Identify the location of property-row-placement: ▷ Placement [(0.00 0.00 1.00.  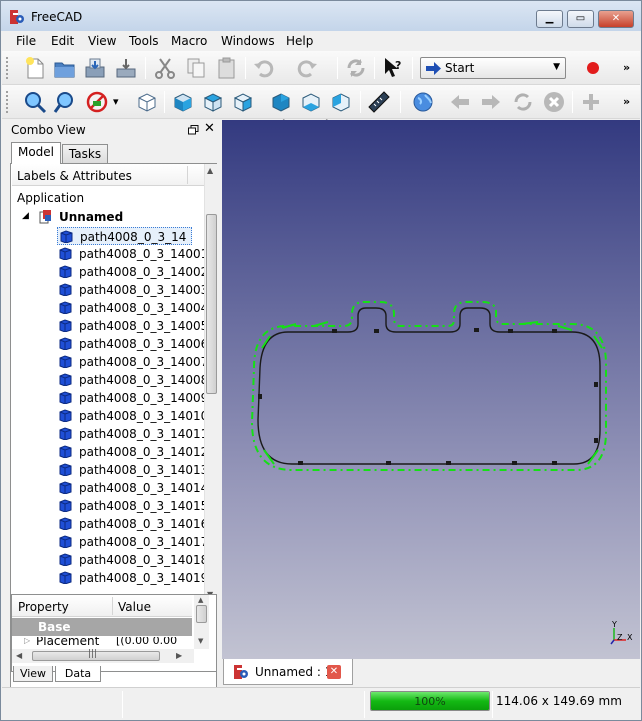
(102, 643).